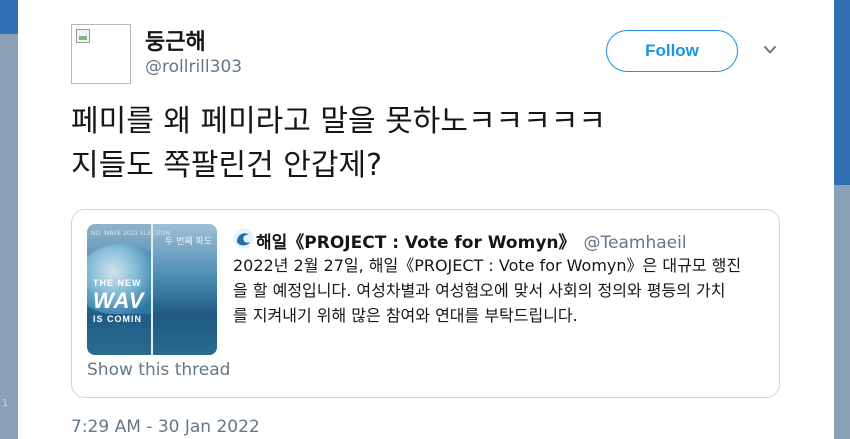  I want to click on backdrop-left: 1, so click(9, 219).